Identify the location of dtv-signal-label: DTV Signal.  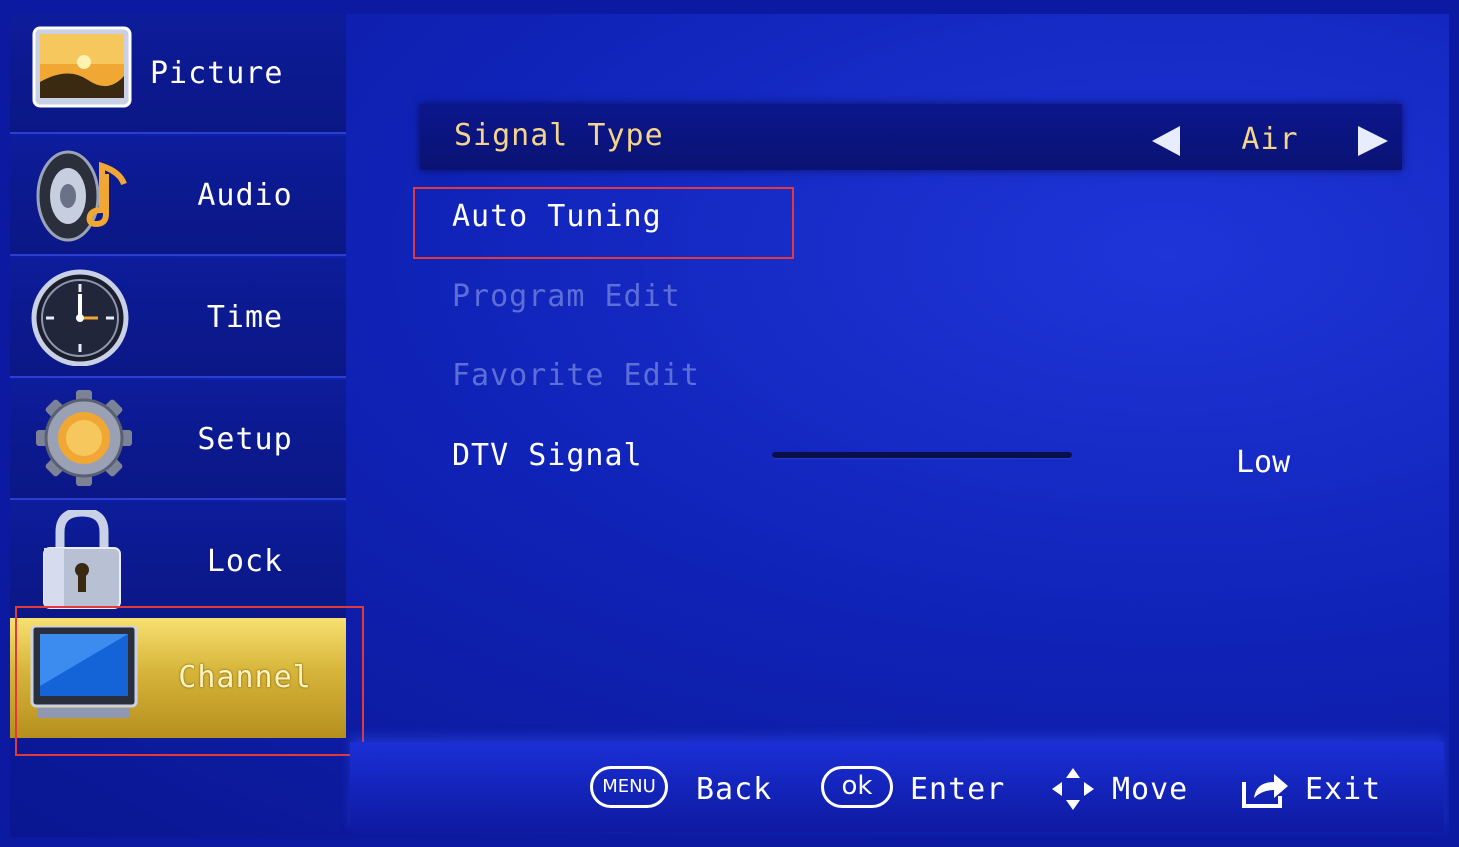
(547, 455).